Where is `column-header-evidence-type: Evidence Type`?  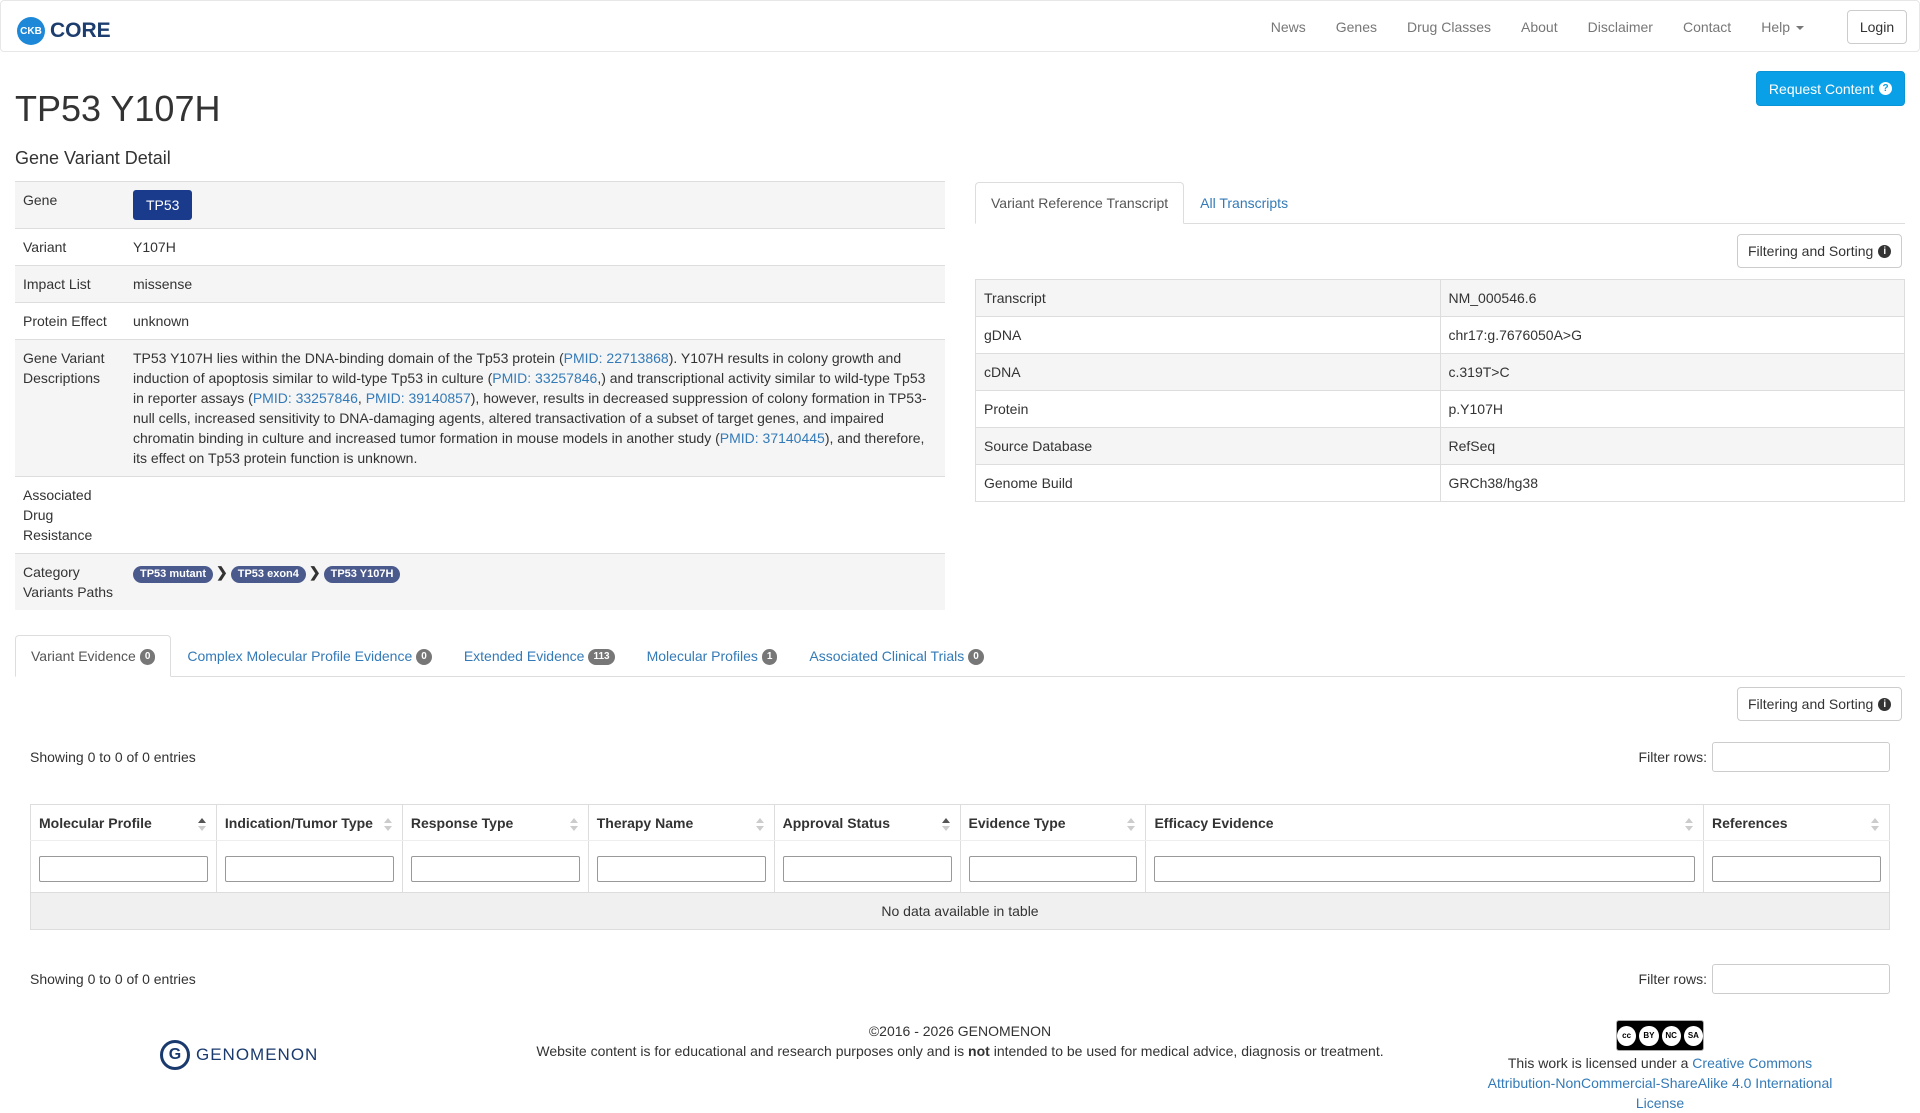
column-header-evidence-type: Evidence Type is located at coordinates (1053, 822).